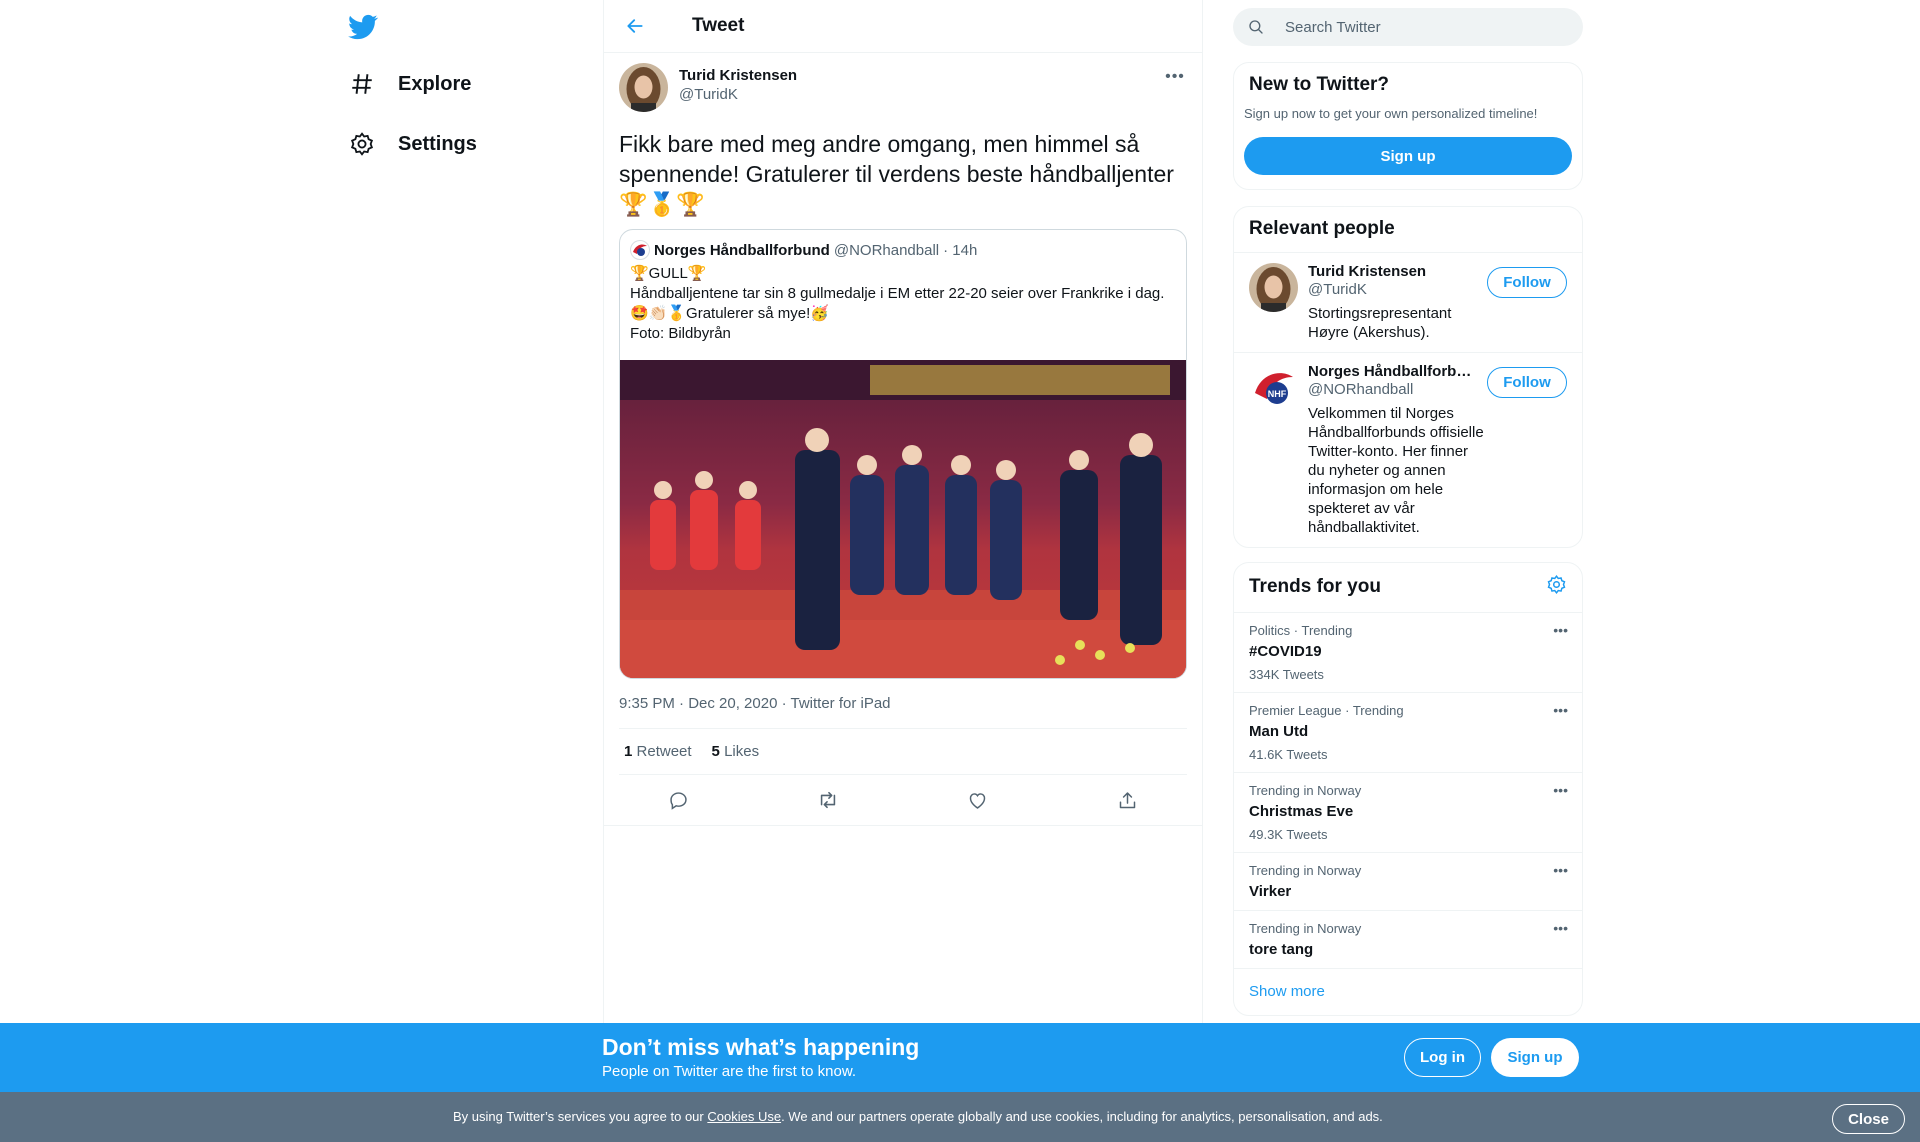  Describe the element at coordinates (729, 1071) in the screenshot. I see `banner-subtitle: People on Twitter are the first to know.` at that location.